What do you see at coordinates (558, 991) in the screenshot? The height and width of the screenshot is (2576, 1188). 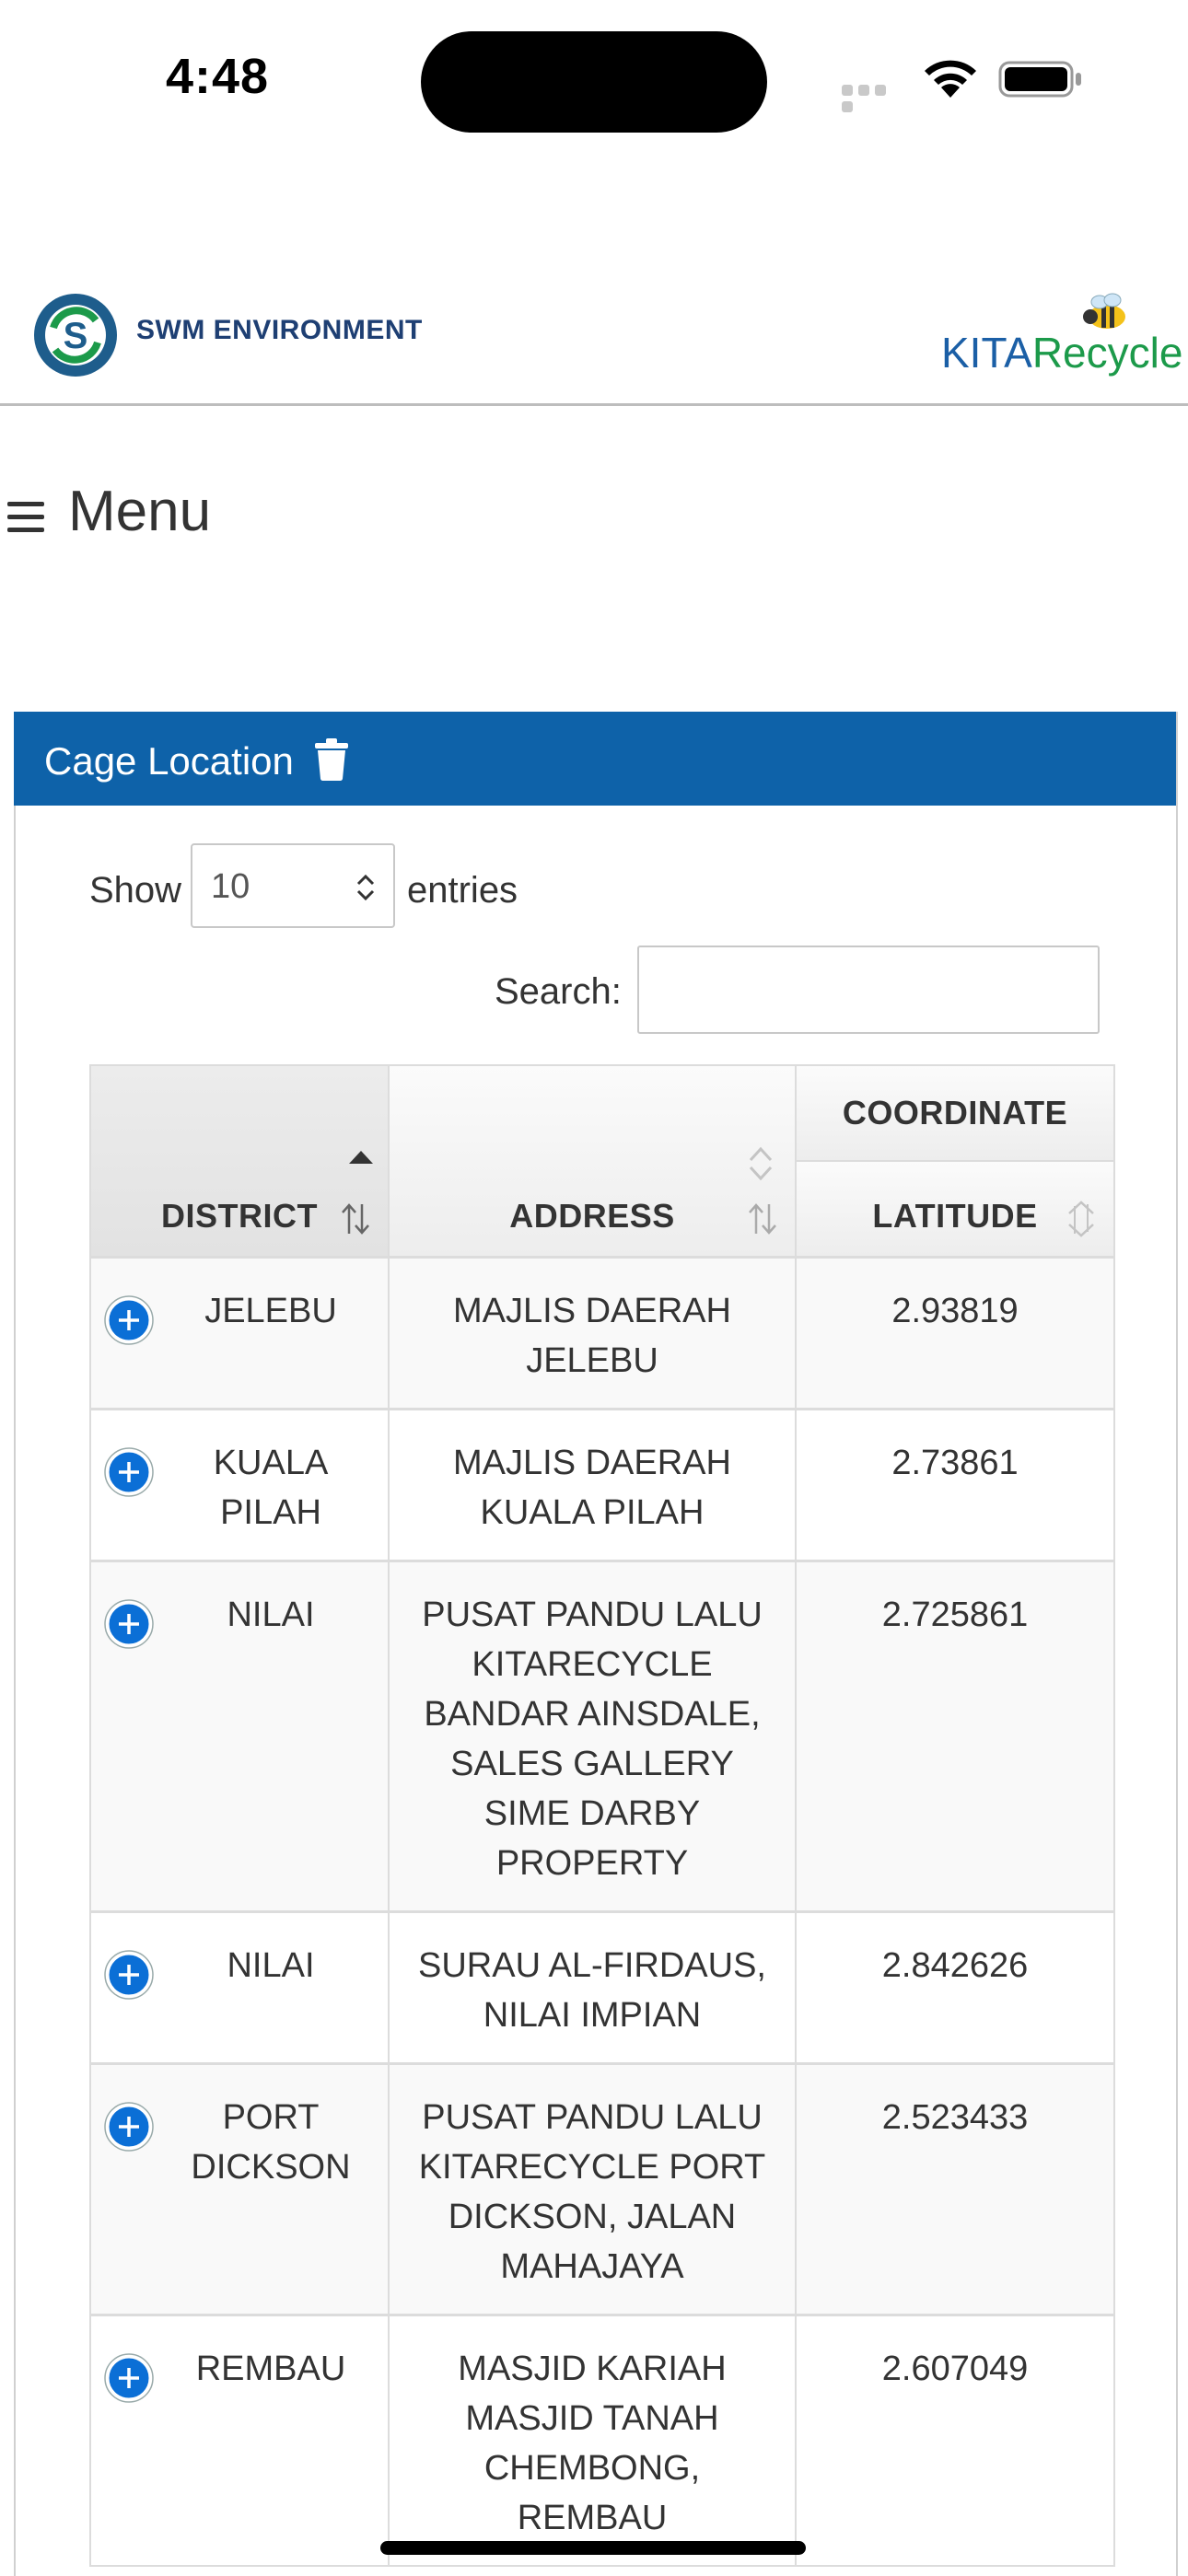 I see `search-label: Search:` at bounding box center [558, 991].